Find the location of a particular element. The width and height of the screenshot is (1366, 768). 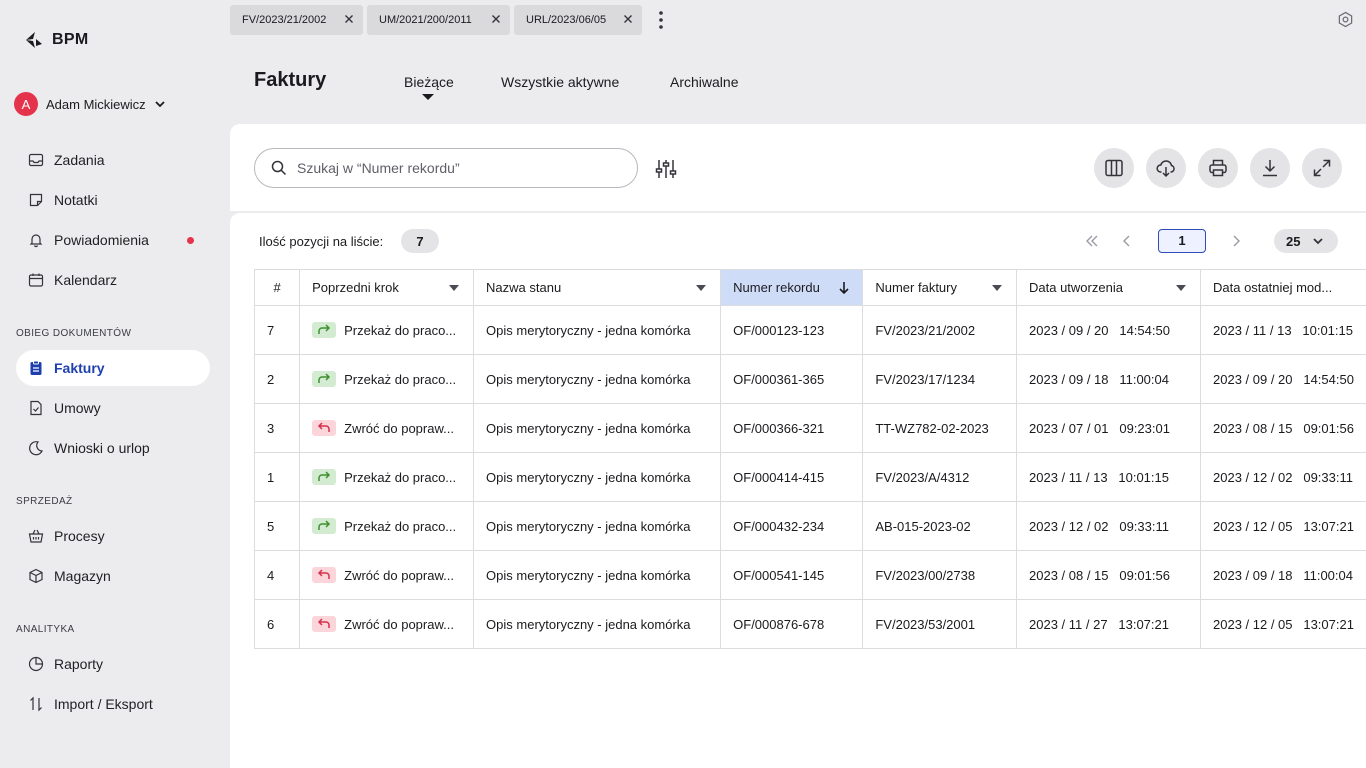

note-icon is located at coordinates (36, 200).